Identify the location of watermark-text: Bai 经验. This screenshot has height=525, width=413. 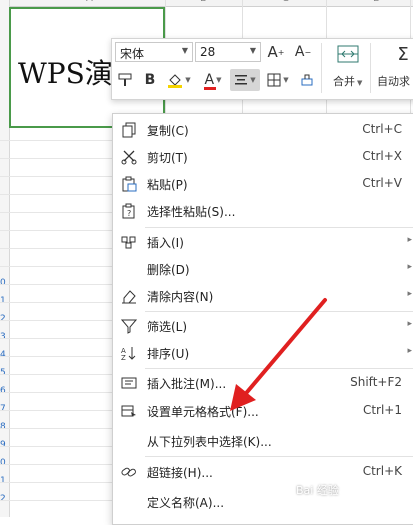
(317, 490).